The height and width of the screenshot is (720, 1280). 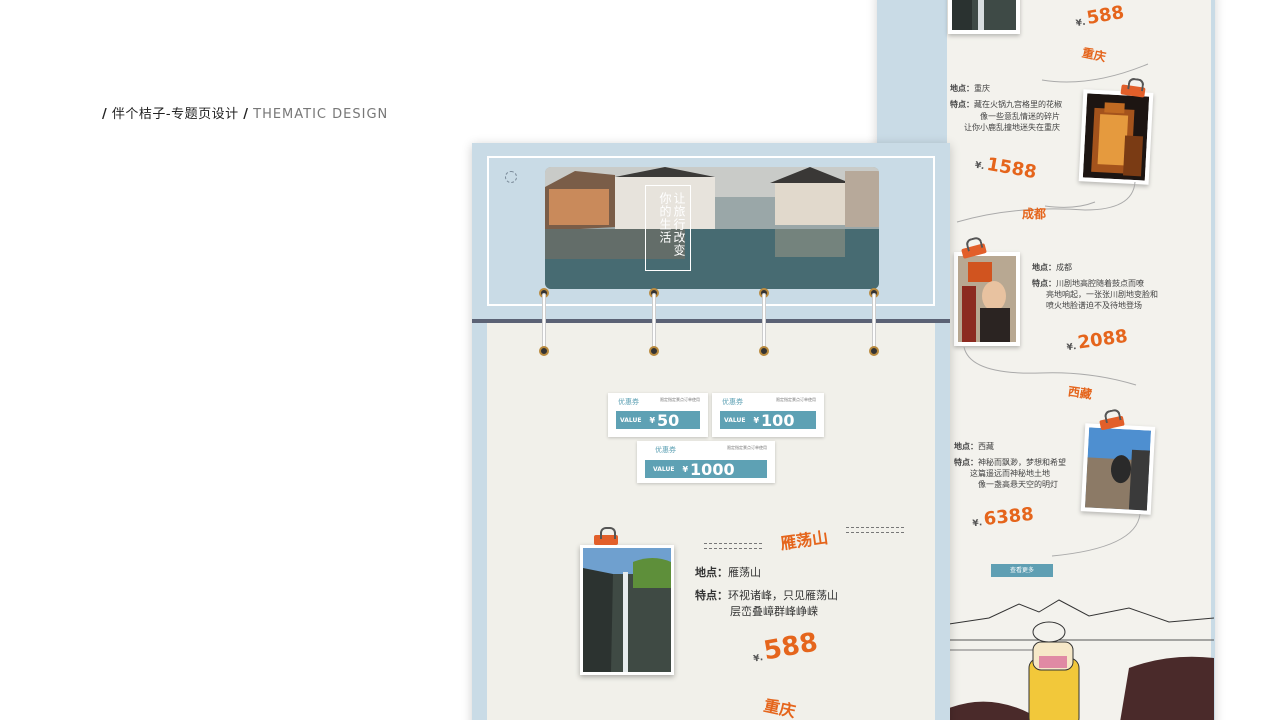 I want to click on coupon-50-title: 优惠券, so click(x=628, y=402).